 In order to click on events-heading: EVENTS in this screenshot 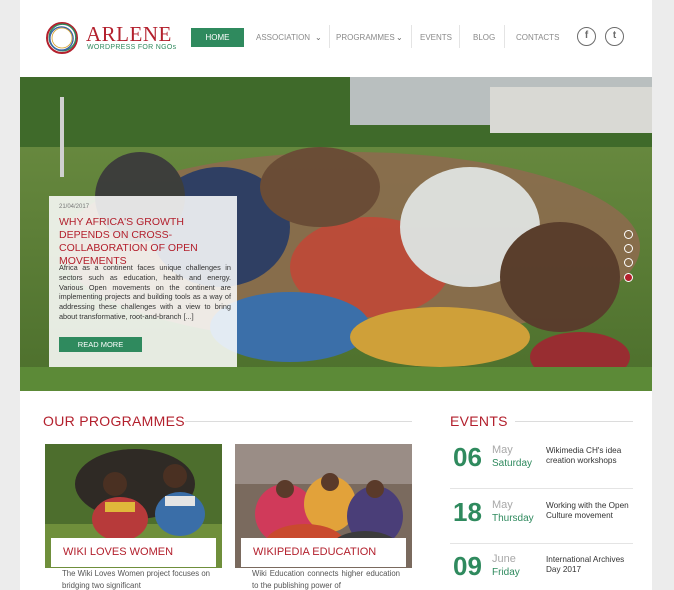, I will do `click(479, 421)`.